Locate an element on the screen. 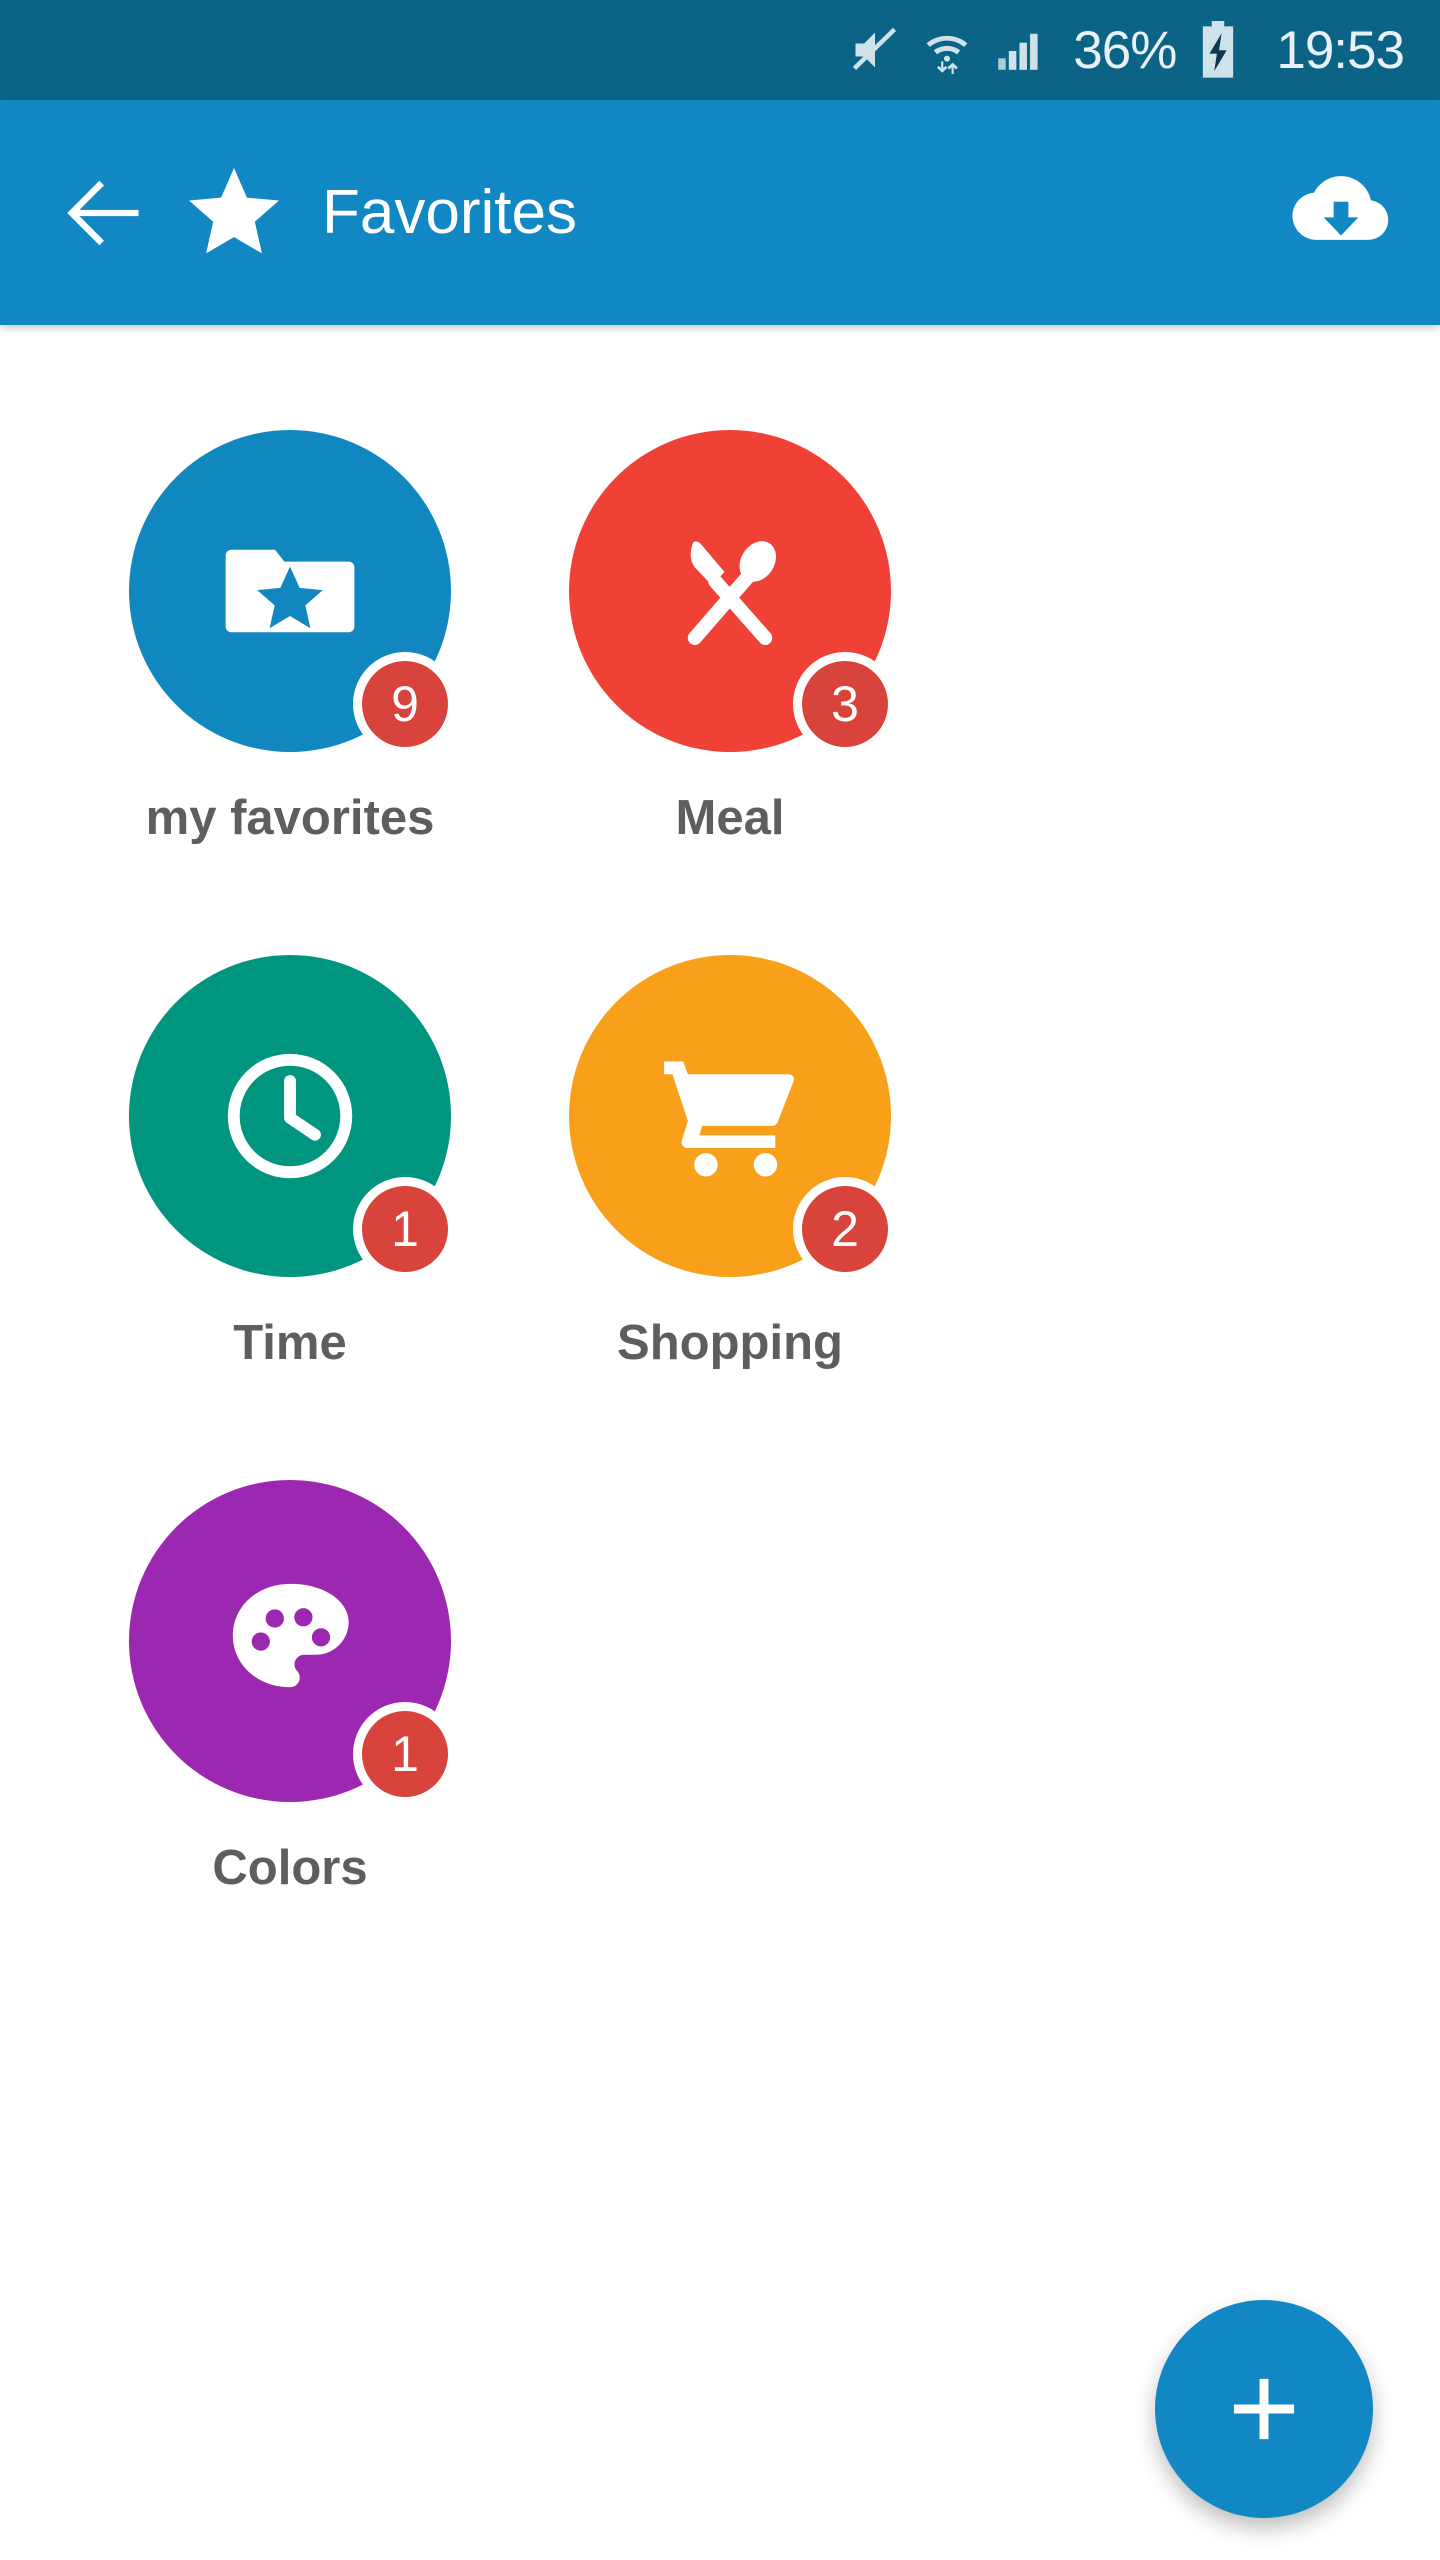  icon-badge-wrap: 3 is located at coordinates (733, 593).